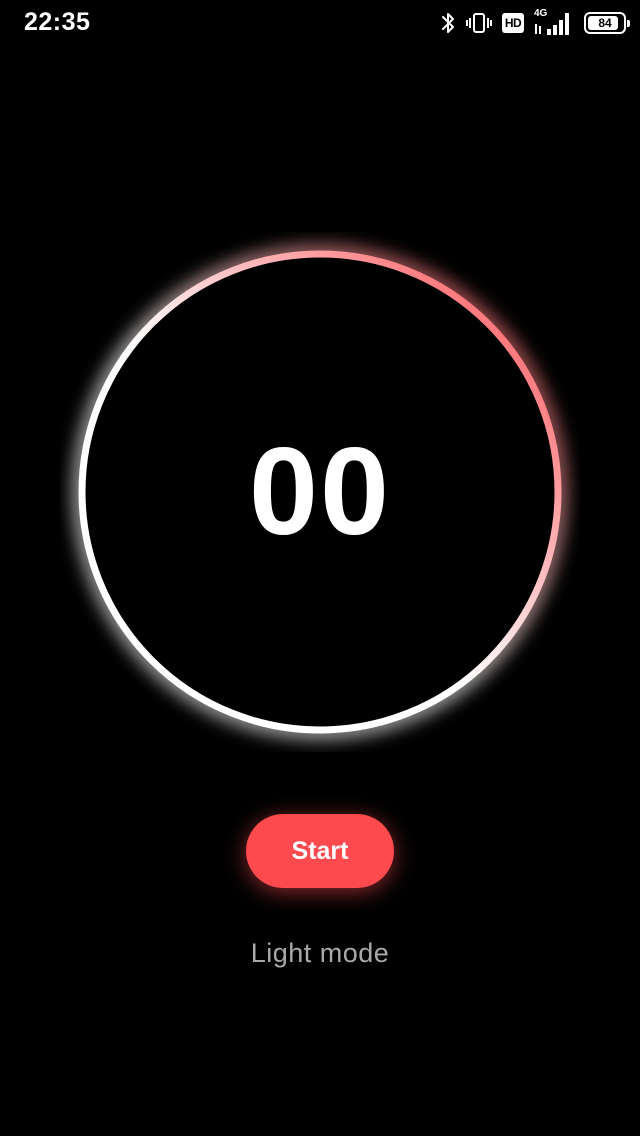  What do you see at coordinates (320, 23) in the screenshot?
I see `status-bar: 22:35 HD 4G 84` at bounding box center [320, 23].